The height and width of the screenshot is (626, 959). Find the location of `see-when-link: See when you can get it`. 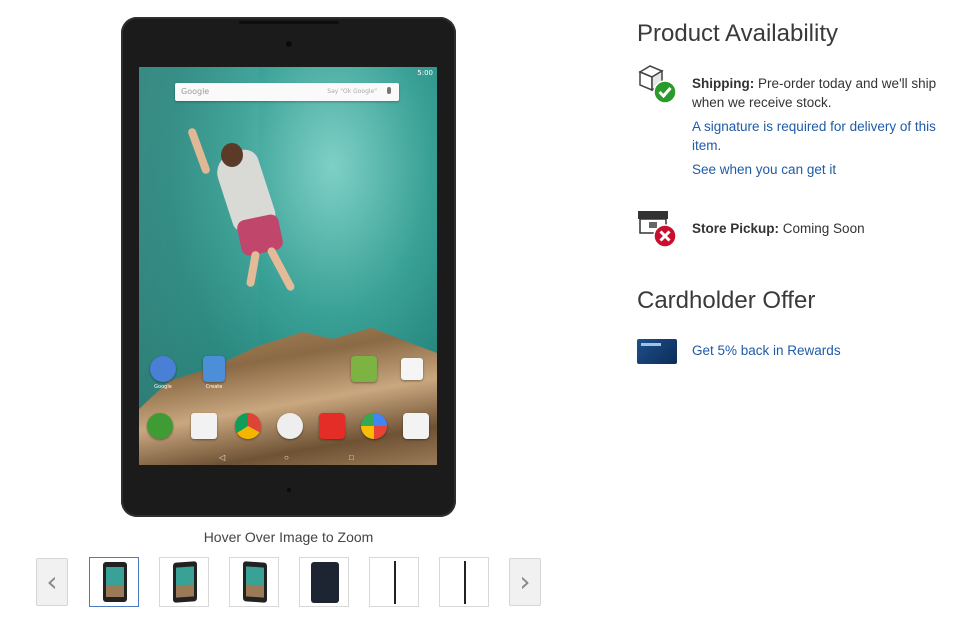

see-when-link: See when you can get it is located at coordinates (817, 169).